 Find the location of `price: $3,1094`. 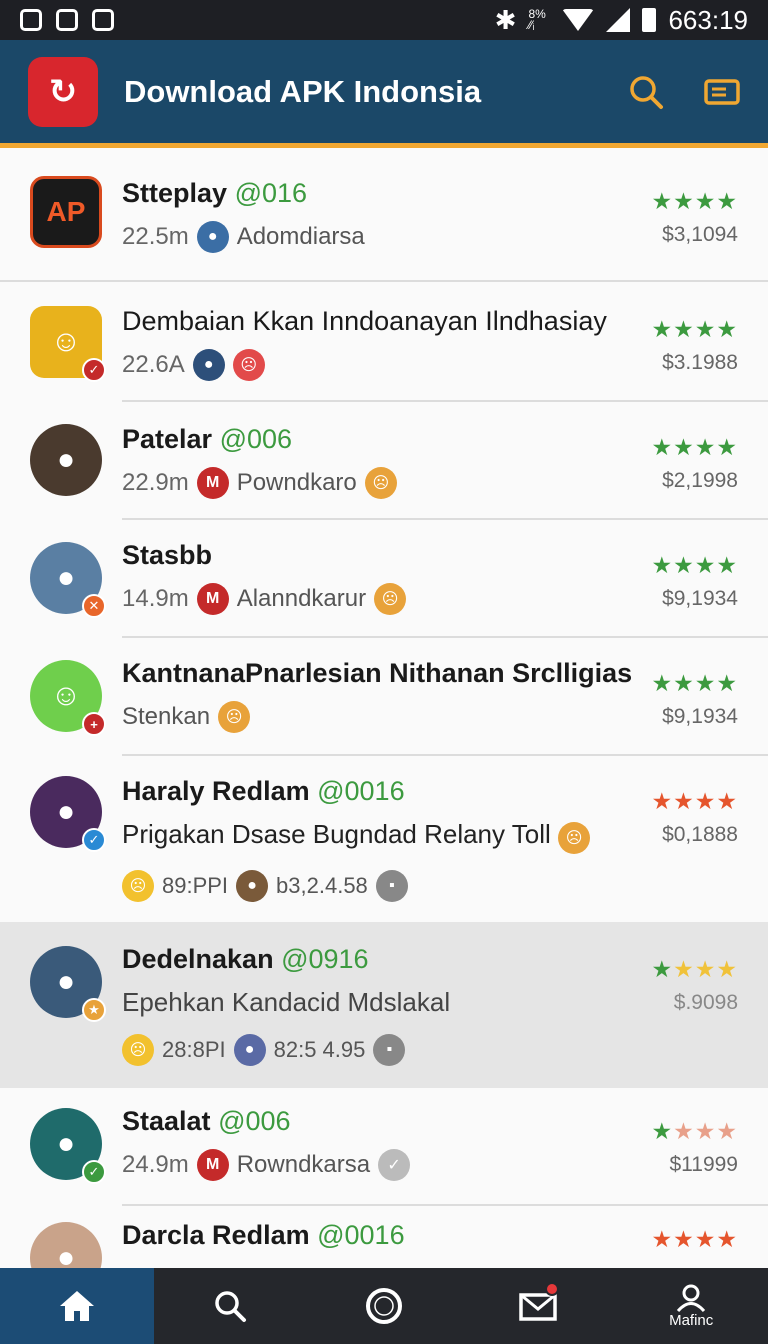

price: $3,1094 is located at coordinates (700, 234).